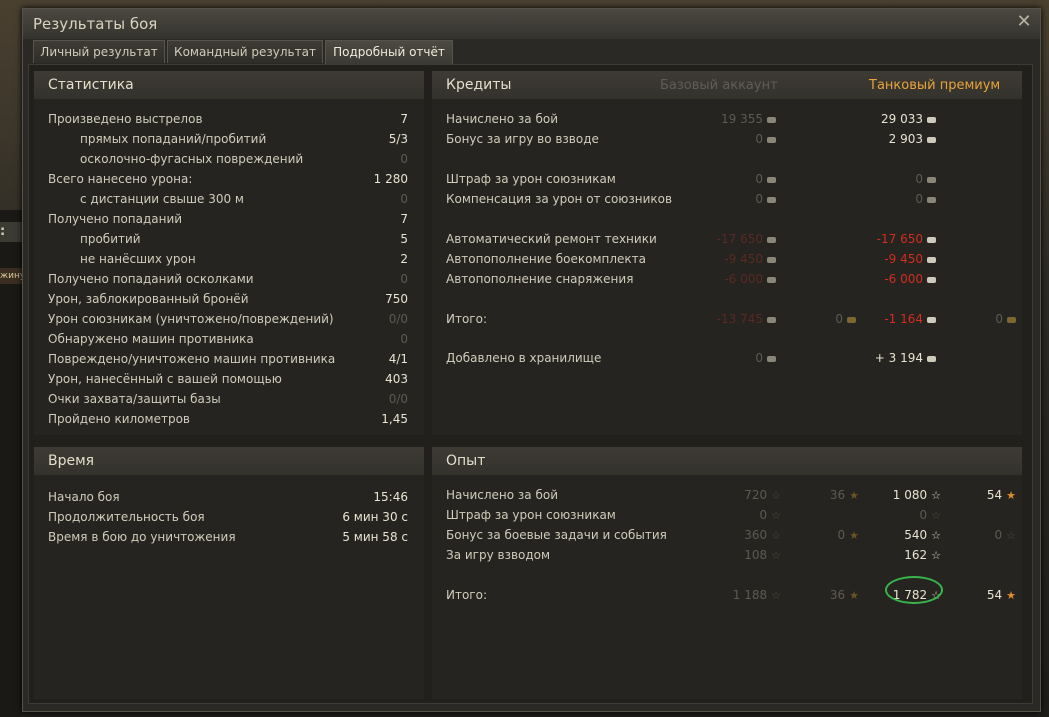 The image size is (1049, 717). Describe the element at coordinates (498, 555) in the screenshot. I see `experience-label: За игру взводом` at that location.